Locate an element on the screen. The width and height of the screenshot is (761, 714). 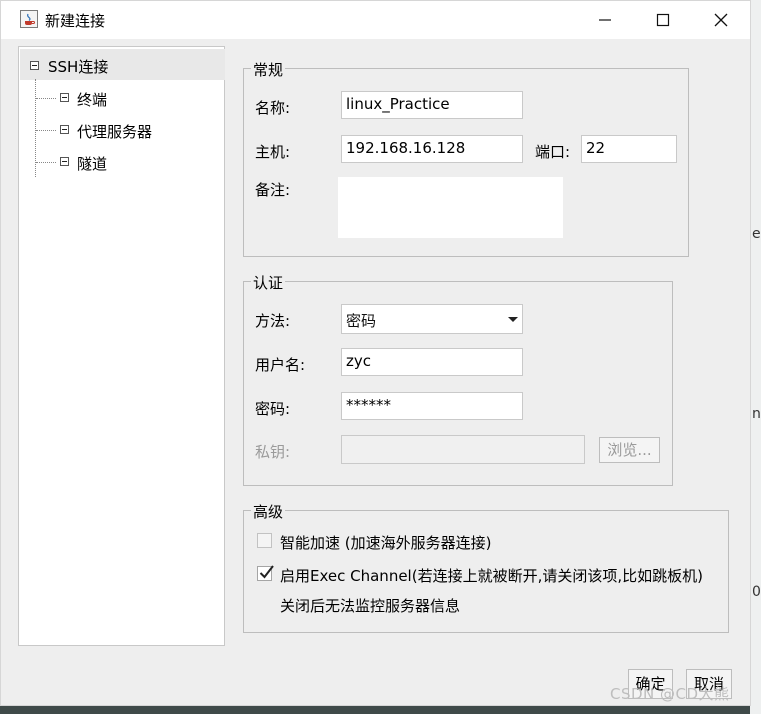
exec-channel-checkbox is located at coordinates (265, 573).